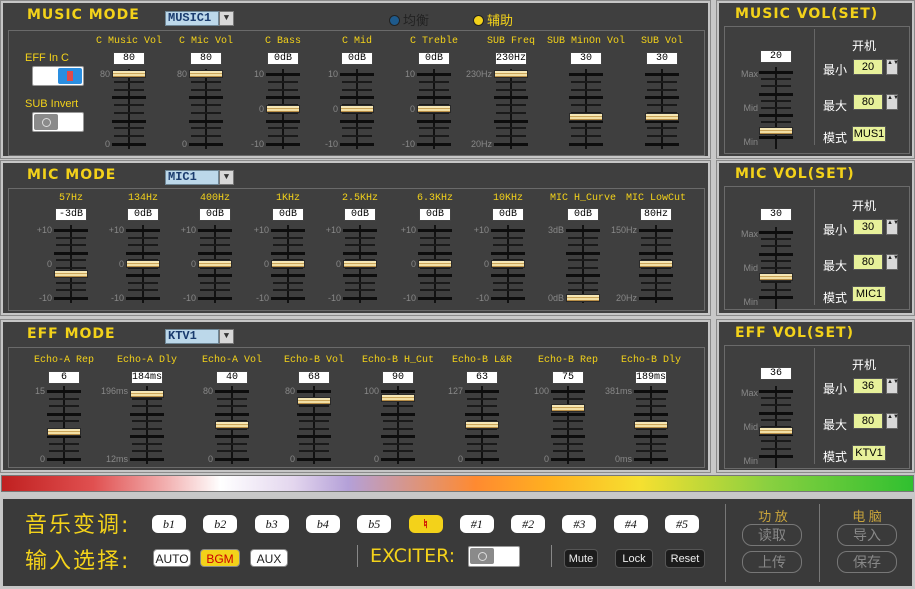  Describe the element at coordinates (314, 377) in the screenshot. I see `fader-value-box: 68` at that location.